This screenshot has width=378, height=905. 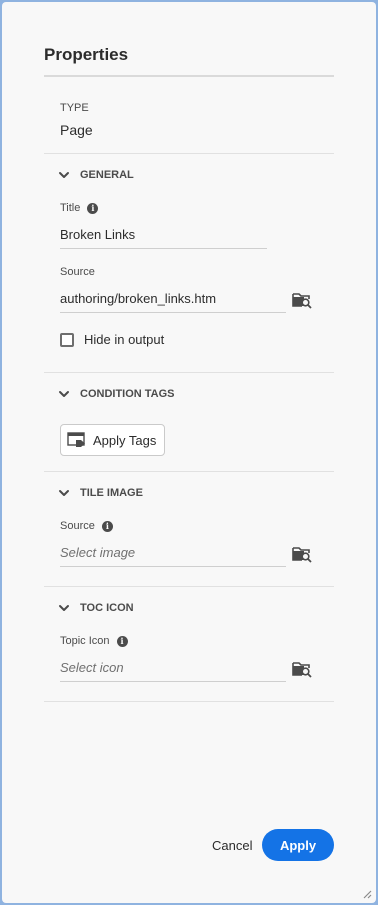 I want to click on section-toc-icon-toggle: TOC ICON, so click(x=96, y=608).